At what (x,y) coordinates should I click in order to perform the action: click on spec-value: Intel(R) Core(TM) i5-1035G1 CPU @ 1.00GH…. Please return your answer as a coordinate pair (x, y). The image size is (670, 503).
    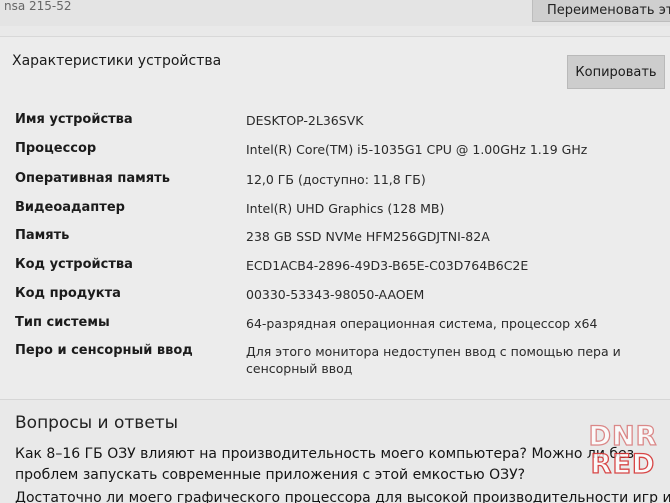
    Looking at the image, I should click on (417, 149).